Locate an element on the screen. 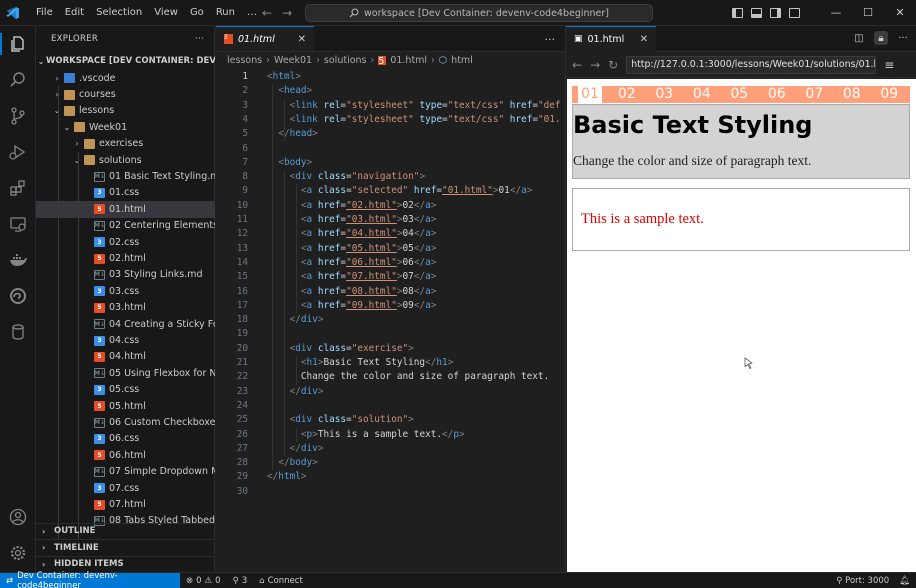 Image resolution: width=916 pixels, height=588 pixels. code-line: <a href="08.html">08</a> is located at coordinates (352, 292).